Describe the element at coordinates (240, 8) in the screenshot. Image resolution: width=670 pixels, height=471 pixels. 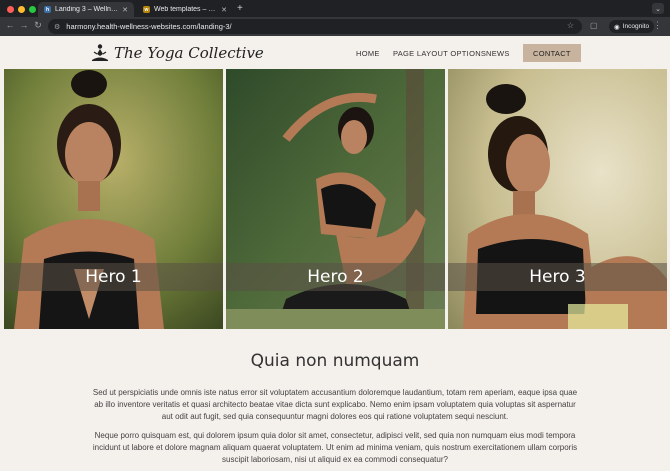
I see `new-tab-button: +` at that location.